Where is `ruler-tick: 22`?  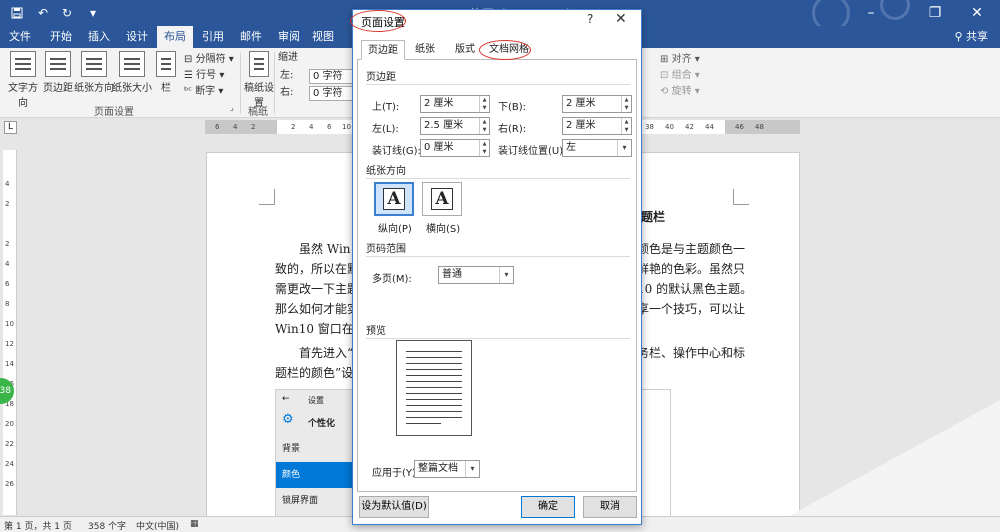 ruler-tick: 22 is located at coordinates (9, 444).